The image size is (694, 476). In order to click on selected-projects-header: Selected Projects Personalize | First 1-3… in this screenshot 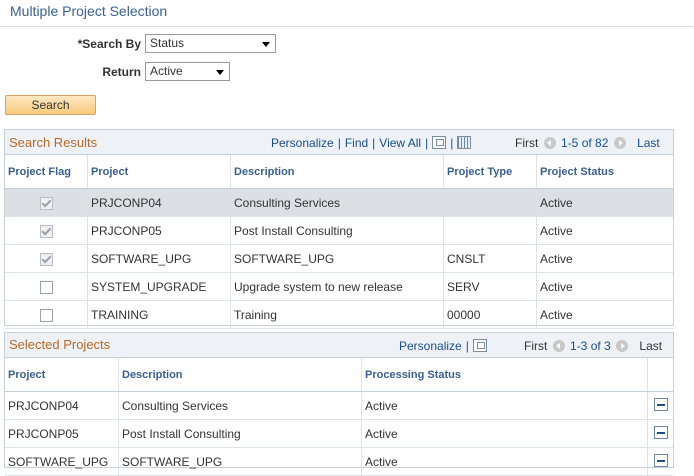, I will do `click(339, 345)`.